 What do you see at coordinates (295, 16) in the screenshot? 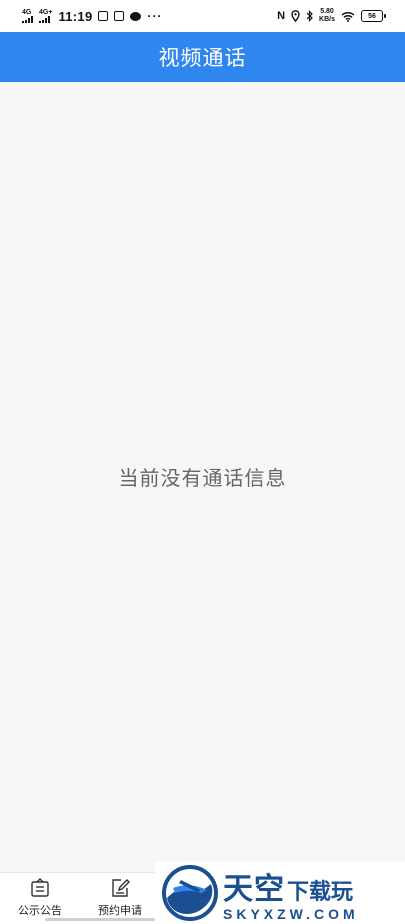
I see `location-icon` at bounding box center [295, 16].